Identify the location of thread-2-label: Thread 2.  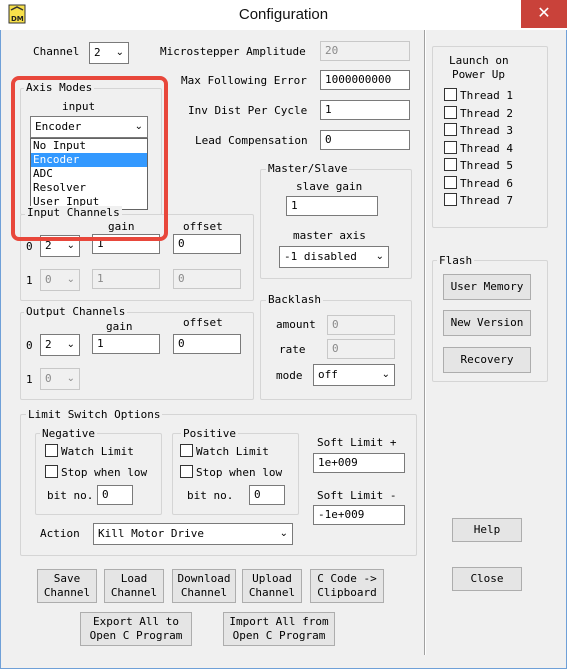
(486, 113).